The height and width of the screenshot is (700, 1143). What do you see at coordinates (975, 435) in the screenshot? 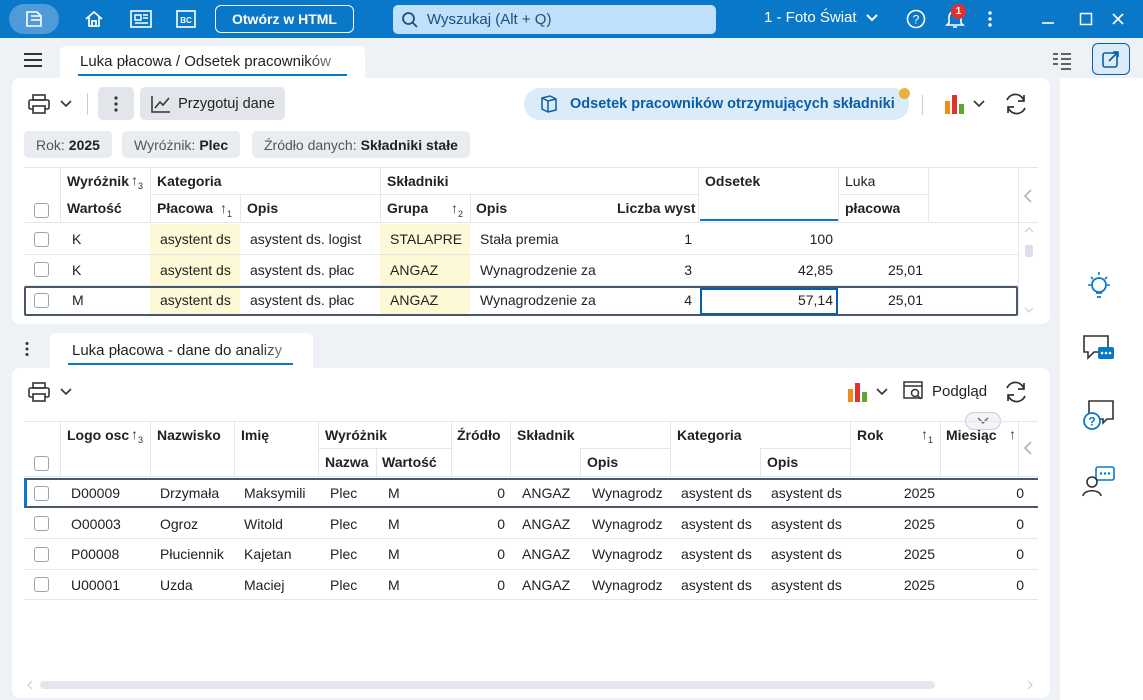
I see `header-miesiac: Miesiąc` at bounding box center [975, 435].